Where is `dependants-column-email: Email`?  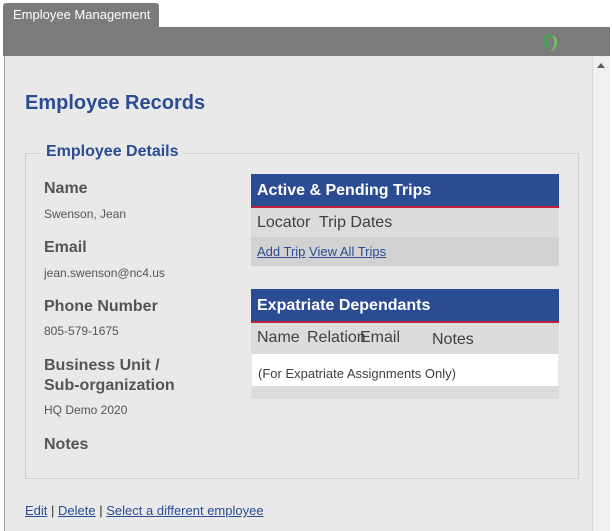 dependants-column-email: Email is located at coordinates (380, 337).